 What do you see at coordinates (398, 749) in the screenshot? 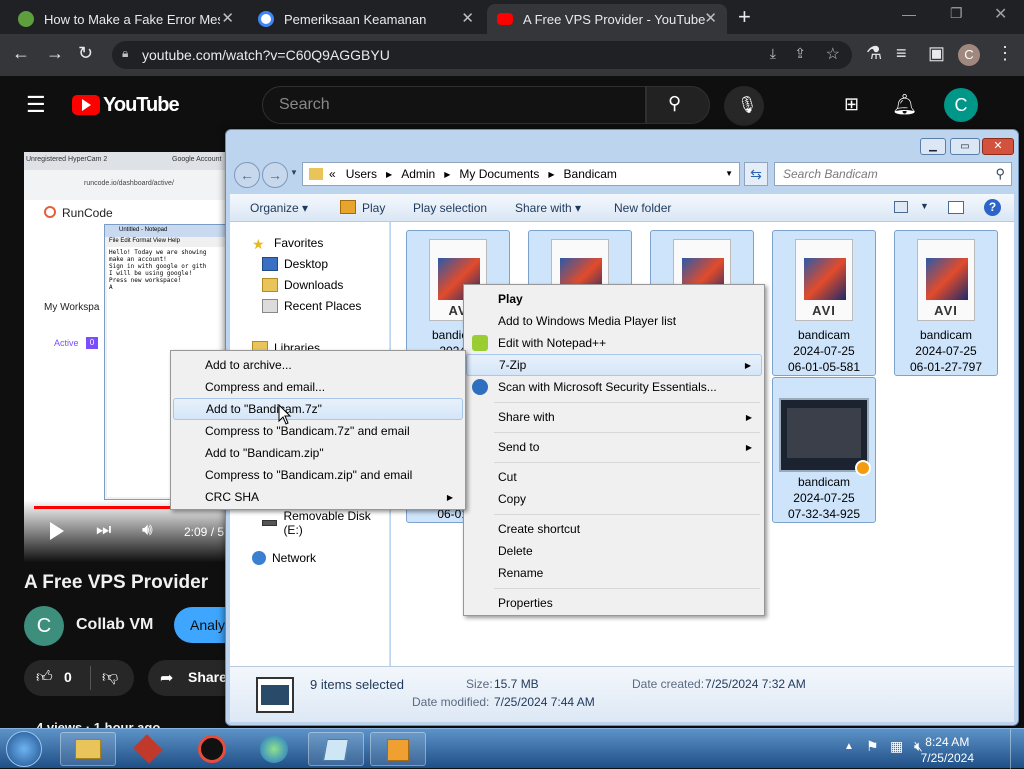
I see `taskbar-media-button` at bounding box center [398, 749].